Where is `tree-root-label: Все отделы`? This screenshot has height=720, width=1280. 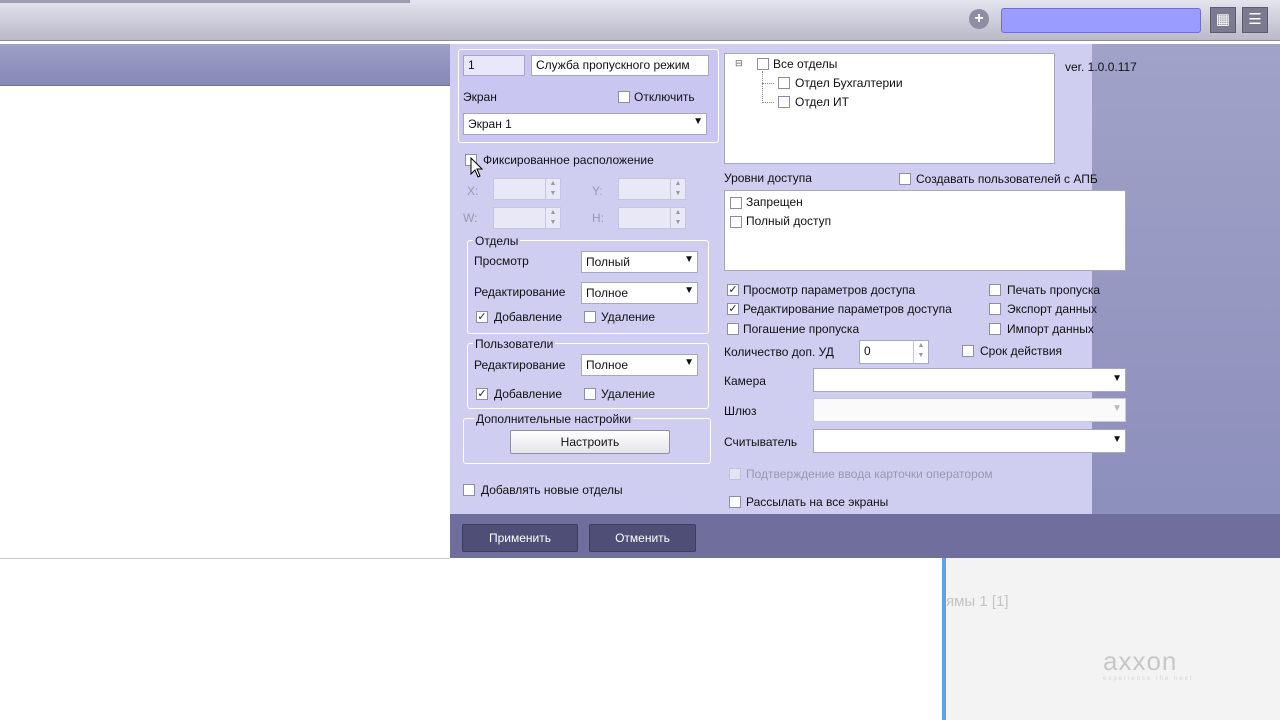
tree-root-label: Все отделы is located at coordinates (805, 64).